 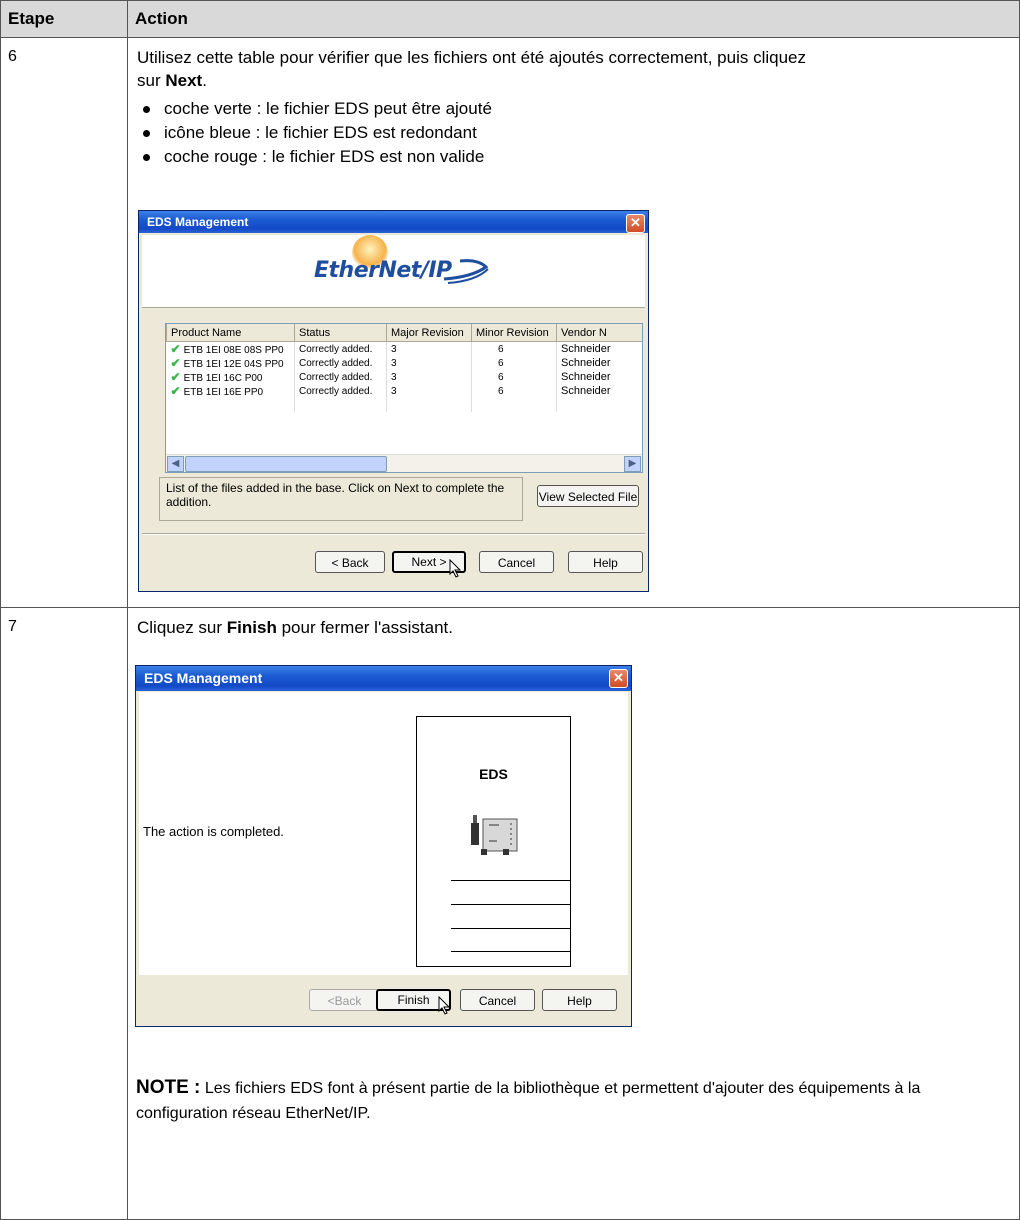 What do you see at coordinates (204, 80) in the screenshot?
I see `step6-intro-end: .` at bounding box center [204, 80].